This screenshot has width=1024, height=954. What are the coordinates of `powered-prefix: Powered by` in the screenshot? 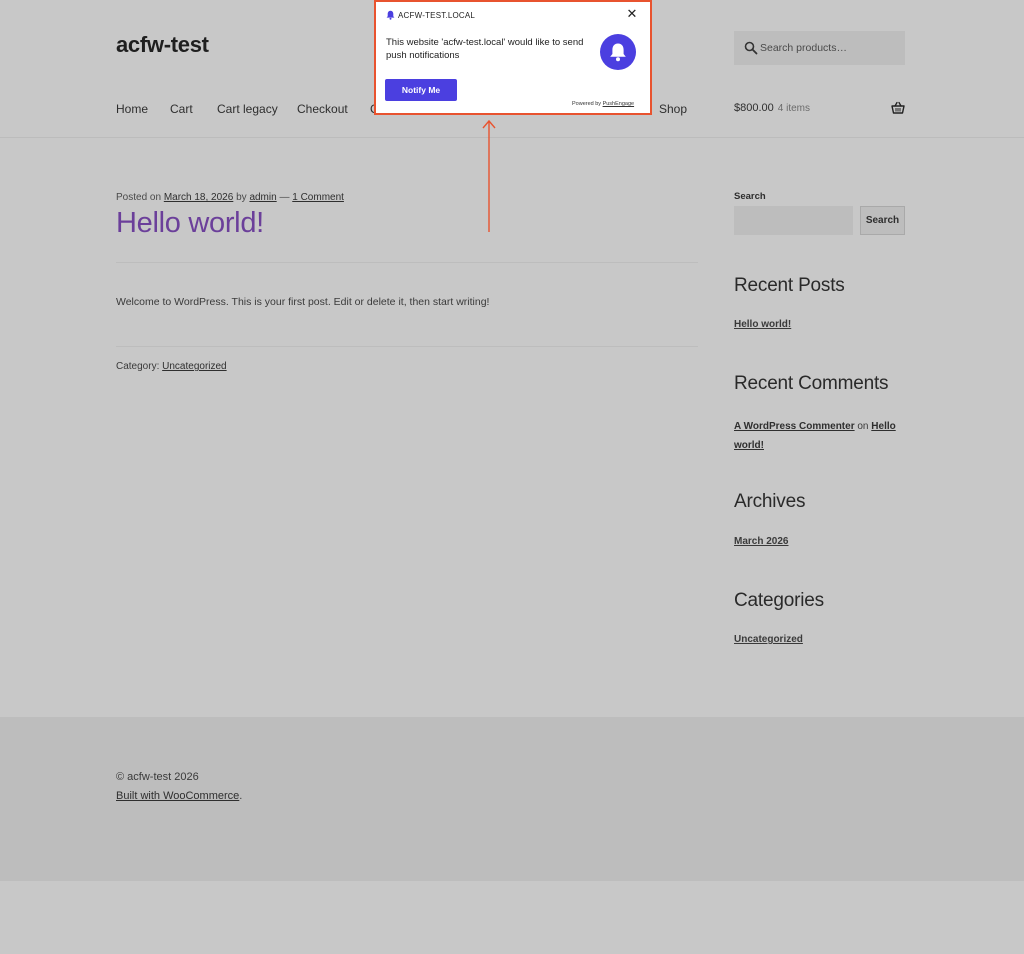 It's located at (587, 104).